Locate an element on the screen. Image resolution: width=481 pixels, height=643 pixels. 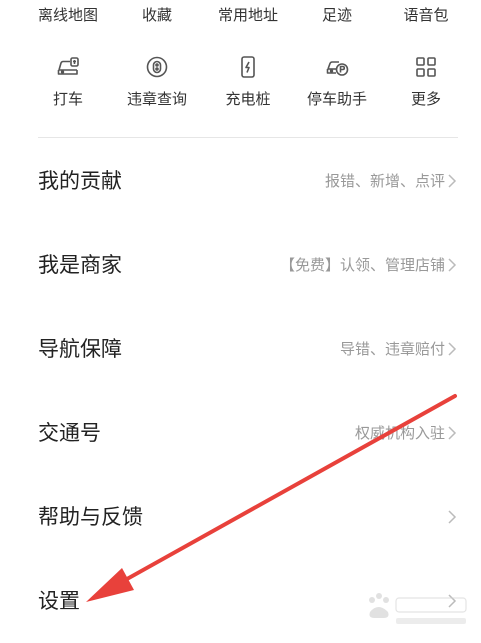
menu-item-title: 设置 is located at coordinates (59, 601).